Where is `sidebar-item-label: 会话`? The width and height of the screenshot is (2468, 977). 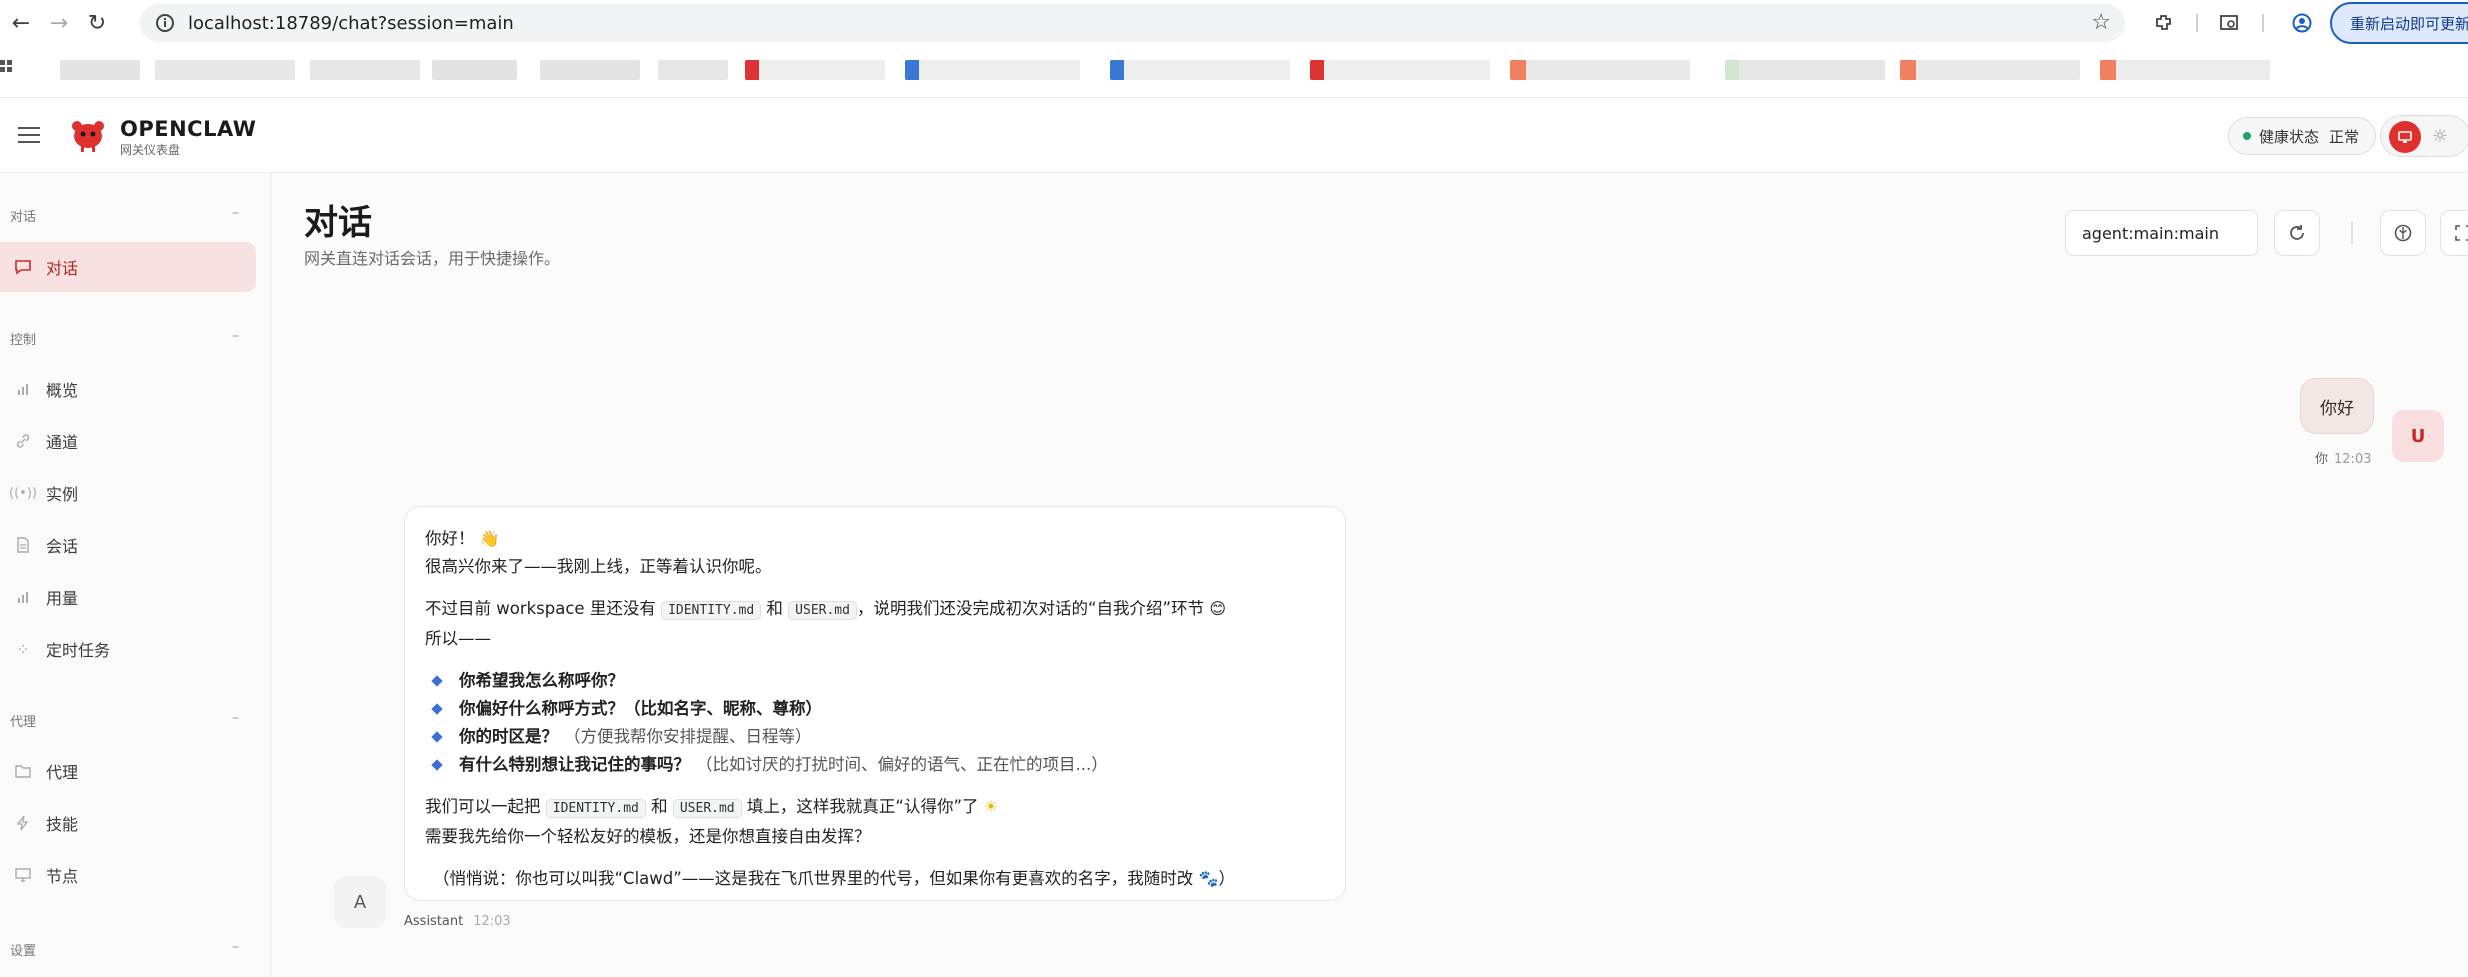 sidebar-item-label: 会话 is located at coordinates (62, 546).